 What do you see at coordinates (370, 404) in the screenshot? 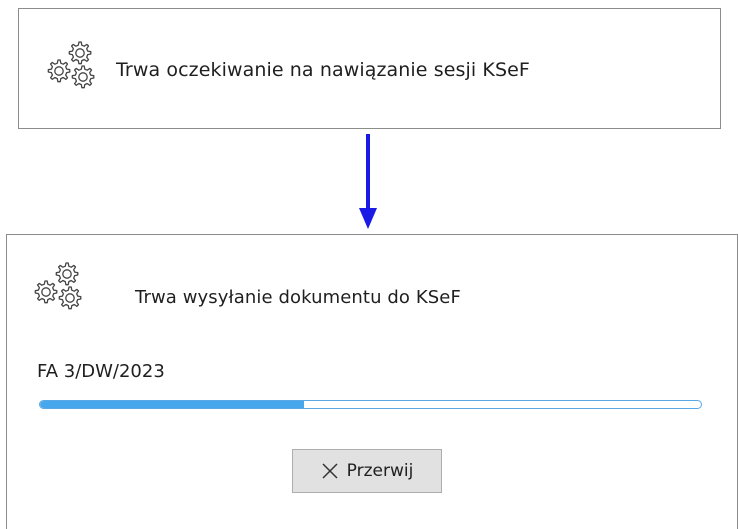
I see `send-progress-bar` at bounding box center [370, 404].